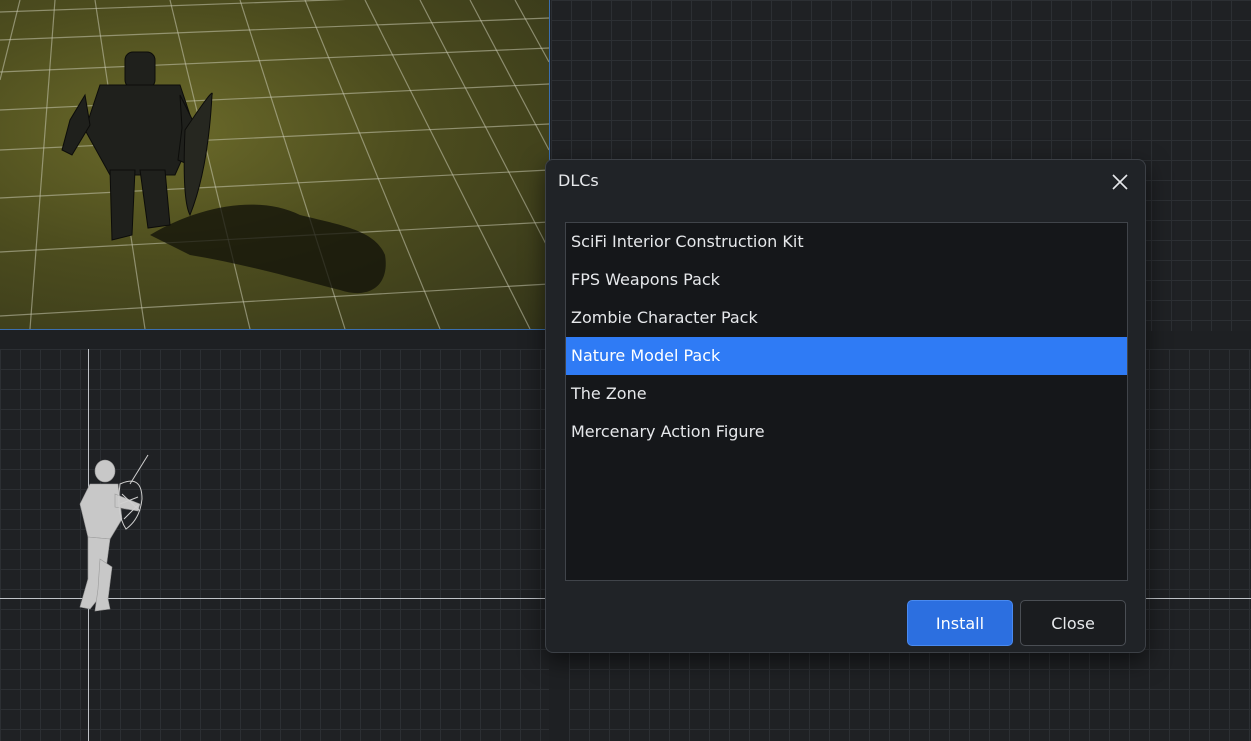 This screenshot has height=741, width=1251. I want to click on close-button: Close, so click(1073, 623).